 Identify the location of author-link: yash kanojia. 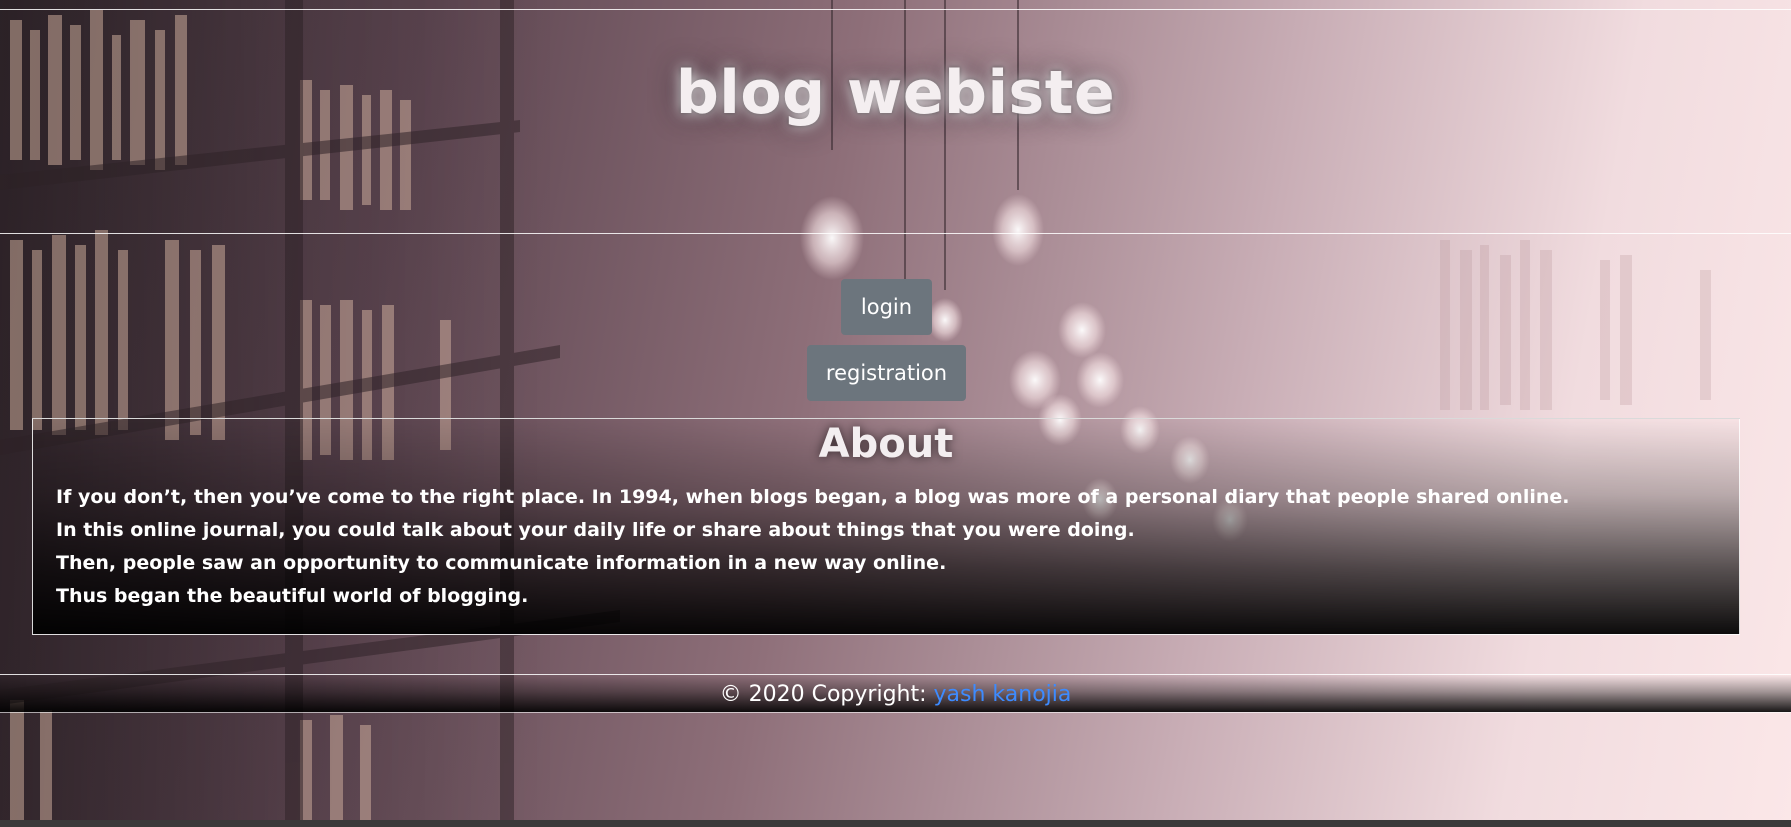
(1003, 694).